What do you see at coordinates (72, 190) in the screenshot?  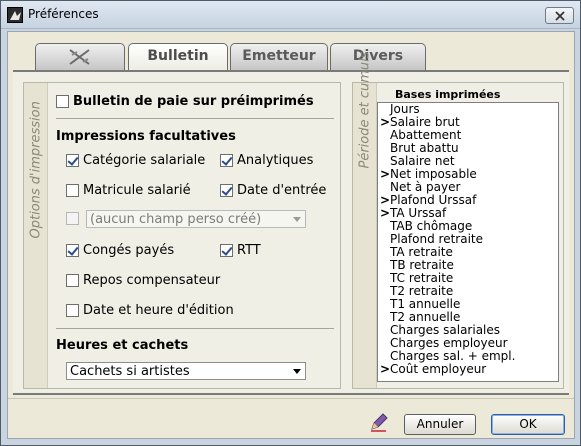 I see `matricule-box` at bounding box center [72, 190].